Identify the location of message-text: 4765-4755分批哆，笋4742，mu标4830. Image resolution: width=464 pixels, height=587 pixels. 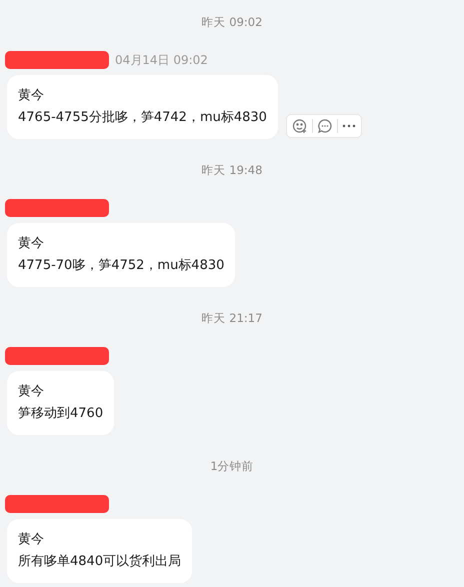
(142, 118).